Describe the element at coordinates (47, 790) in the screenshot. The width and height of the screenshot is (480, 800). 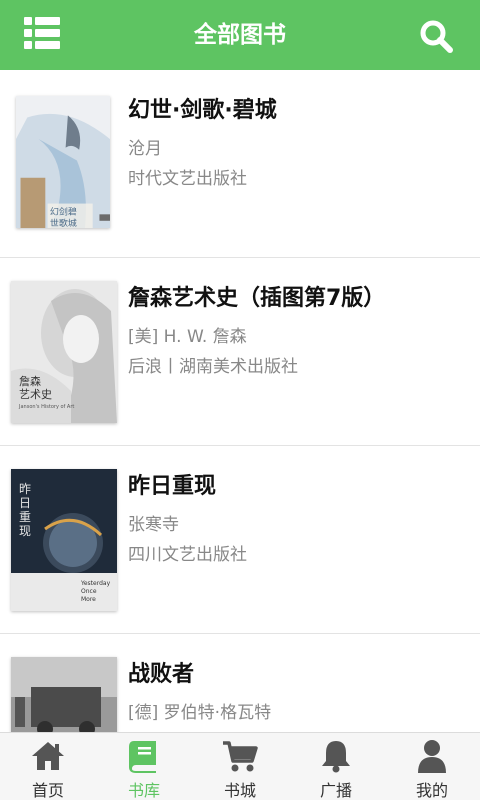
I see `tab-label: 首页` at that location.